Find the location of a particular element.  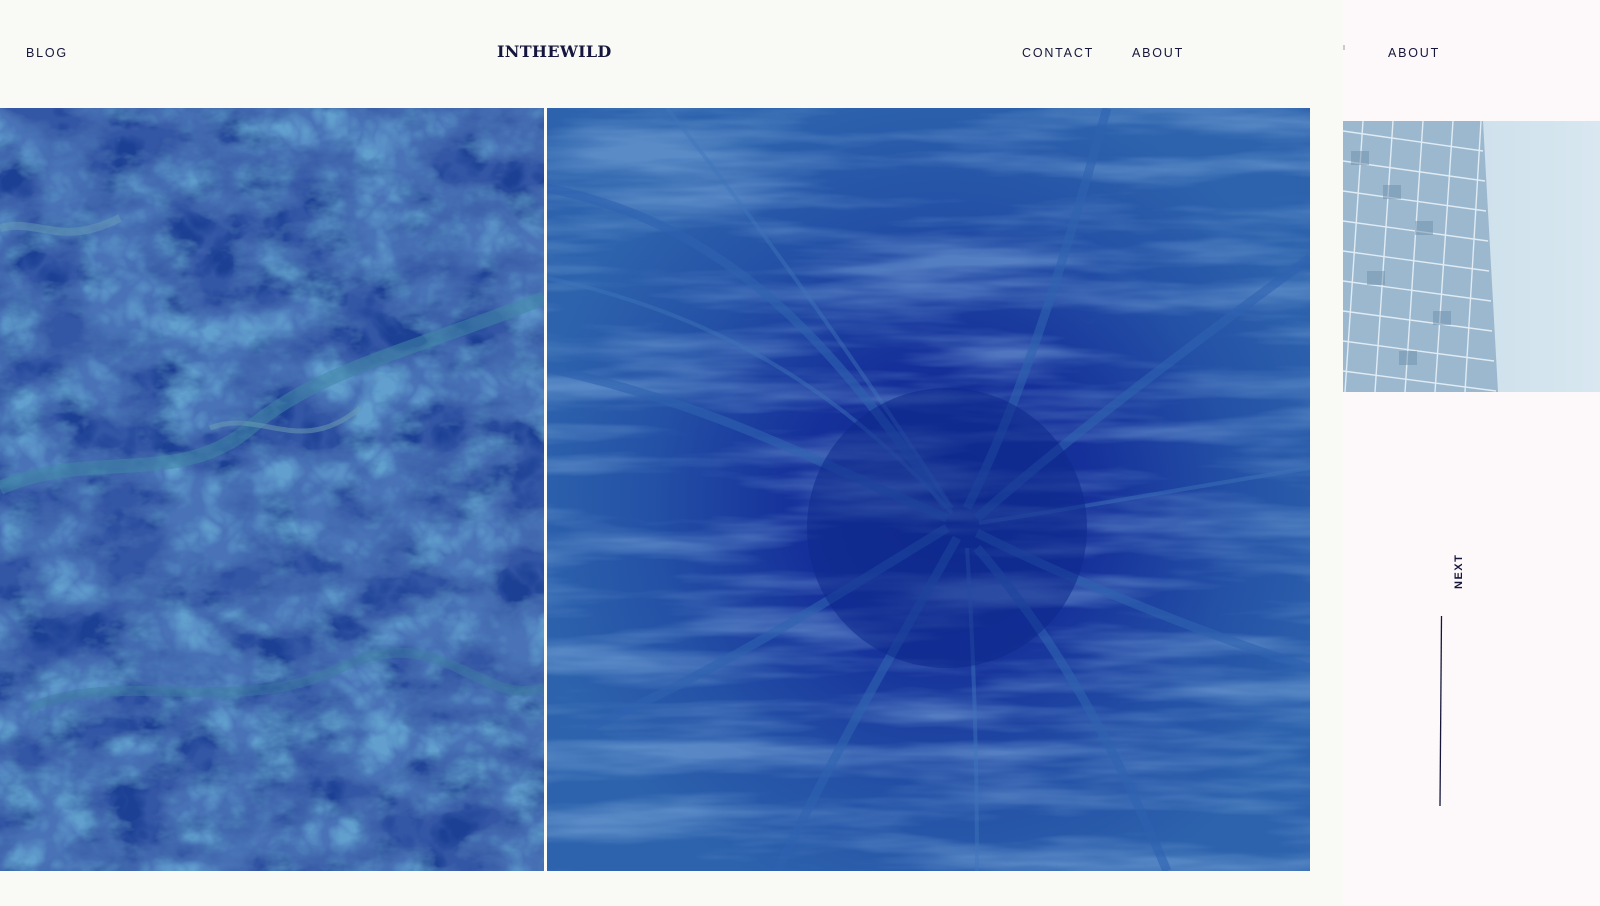

next-button: NEXT is located at coordinates (1459, 570).